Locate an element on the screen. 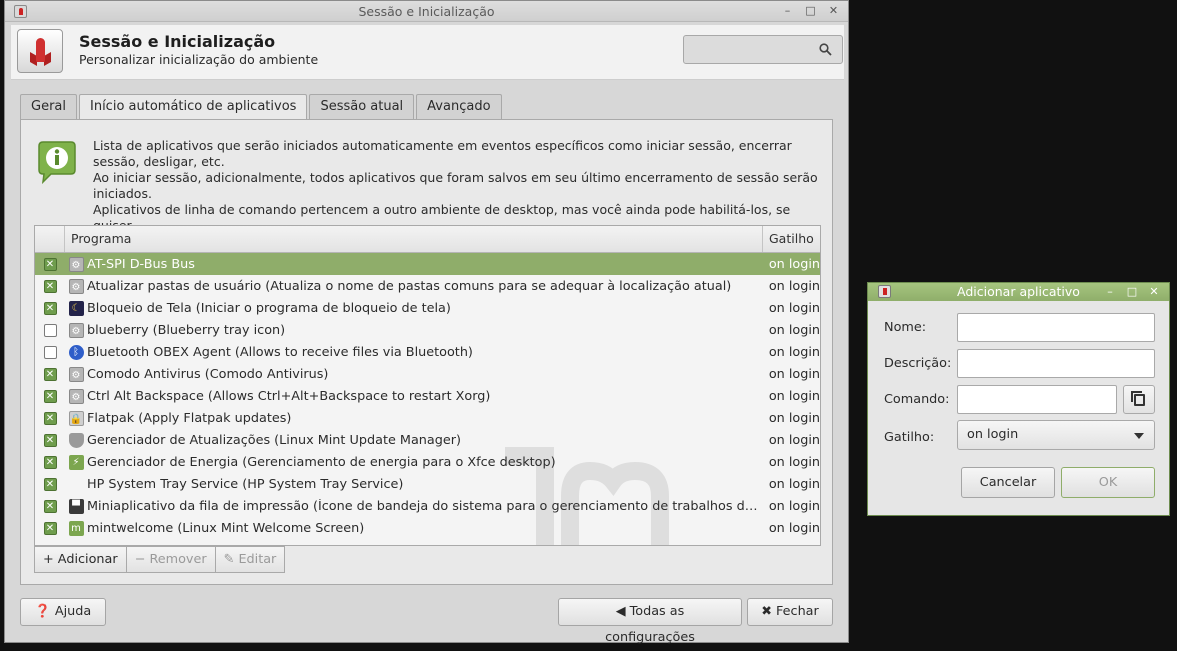  icon-cell: ▀ is located at coordinates (76, 506).